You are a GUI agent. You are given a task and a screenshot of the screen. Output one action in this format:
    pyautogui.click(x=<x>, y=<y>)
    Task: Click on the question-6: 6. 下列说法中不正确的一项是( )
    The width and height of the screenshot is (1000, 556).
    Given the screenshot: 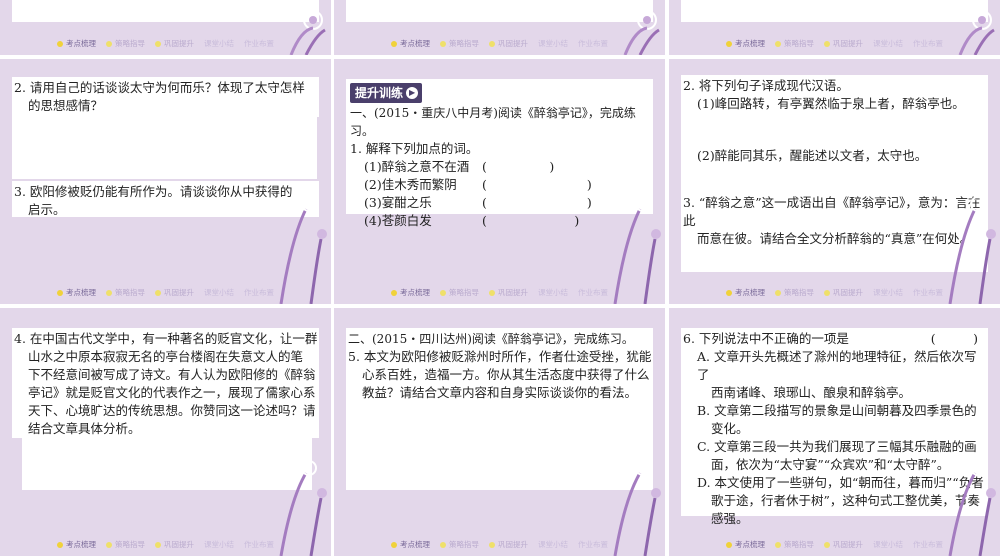 What is the action you would take?
    pyautogui.click(x=830, y=338)
    